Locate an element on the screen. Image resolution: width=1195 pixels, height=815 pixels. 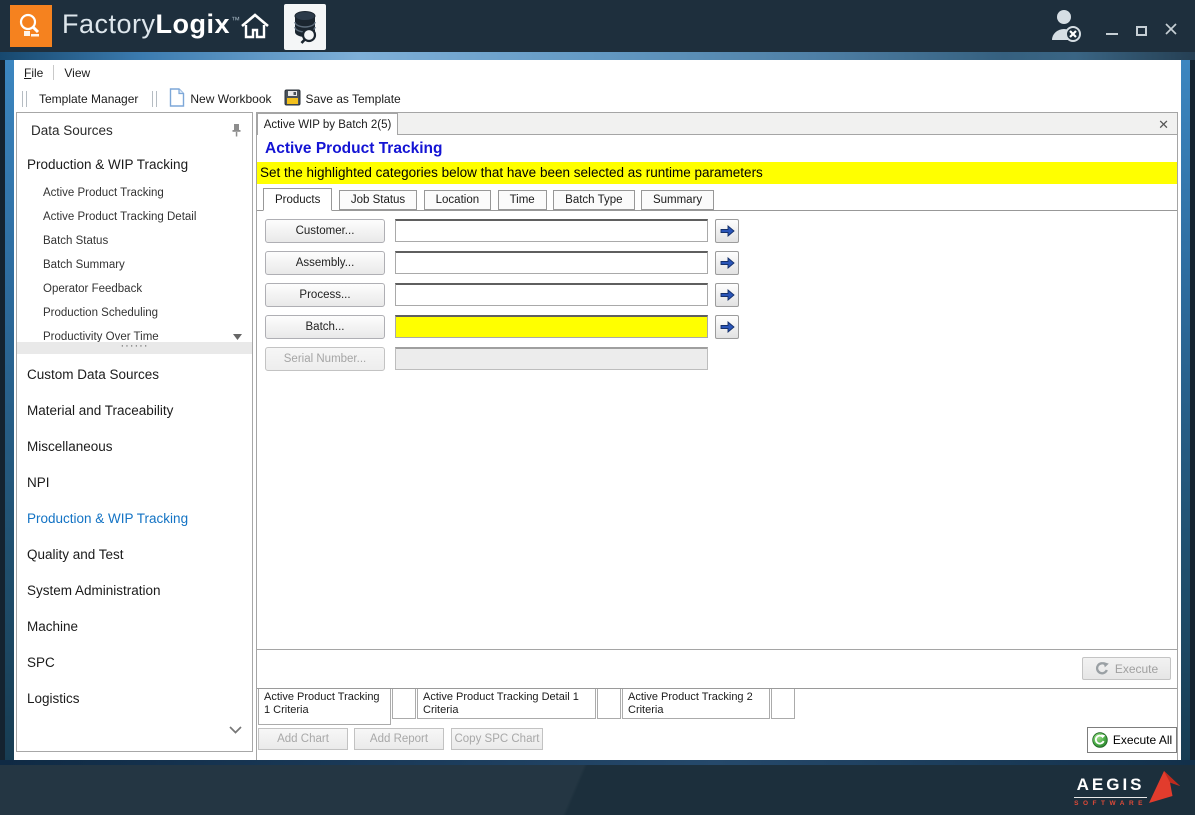
tab-active-wip-by-batch: Active WIP by Batch 2(5) is located at coordinates (327, 124).